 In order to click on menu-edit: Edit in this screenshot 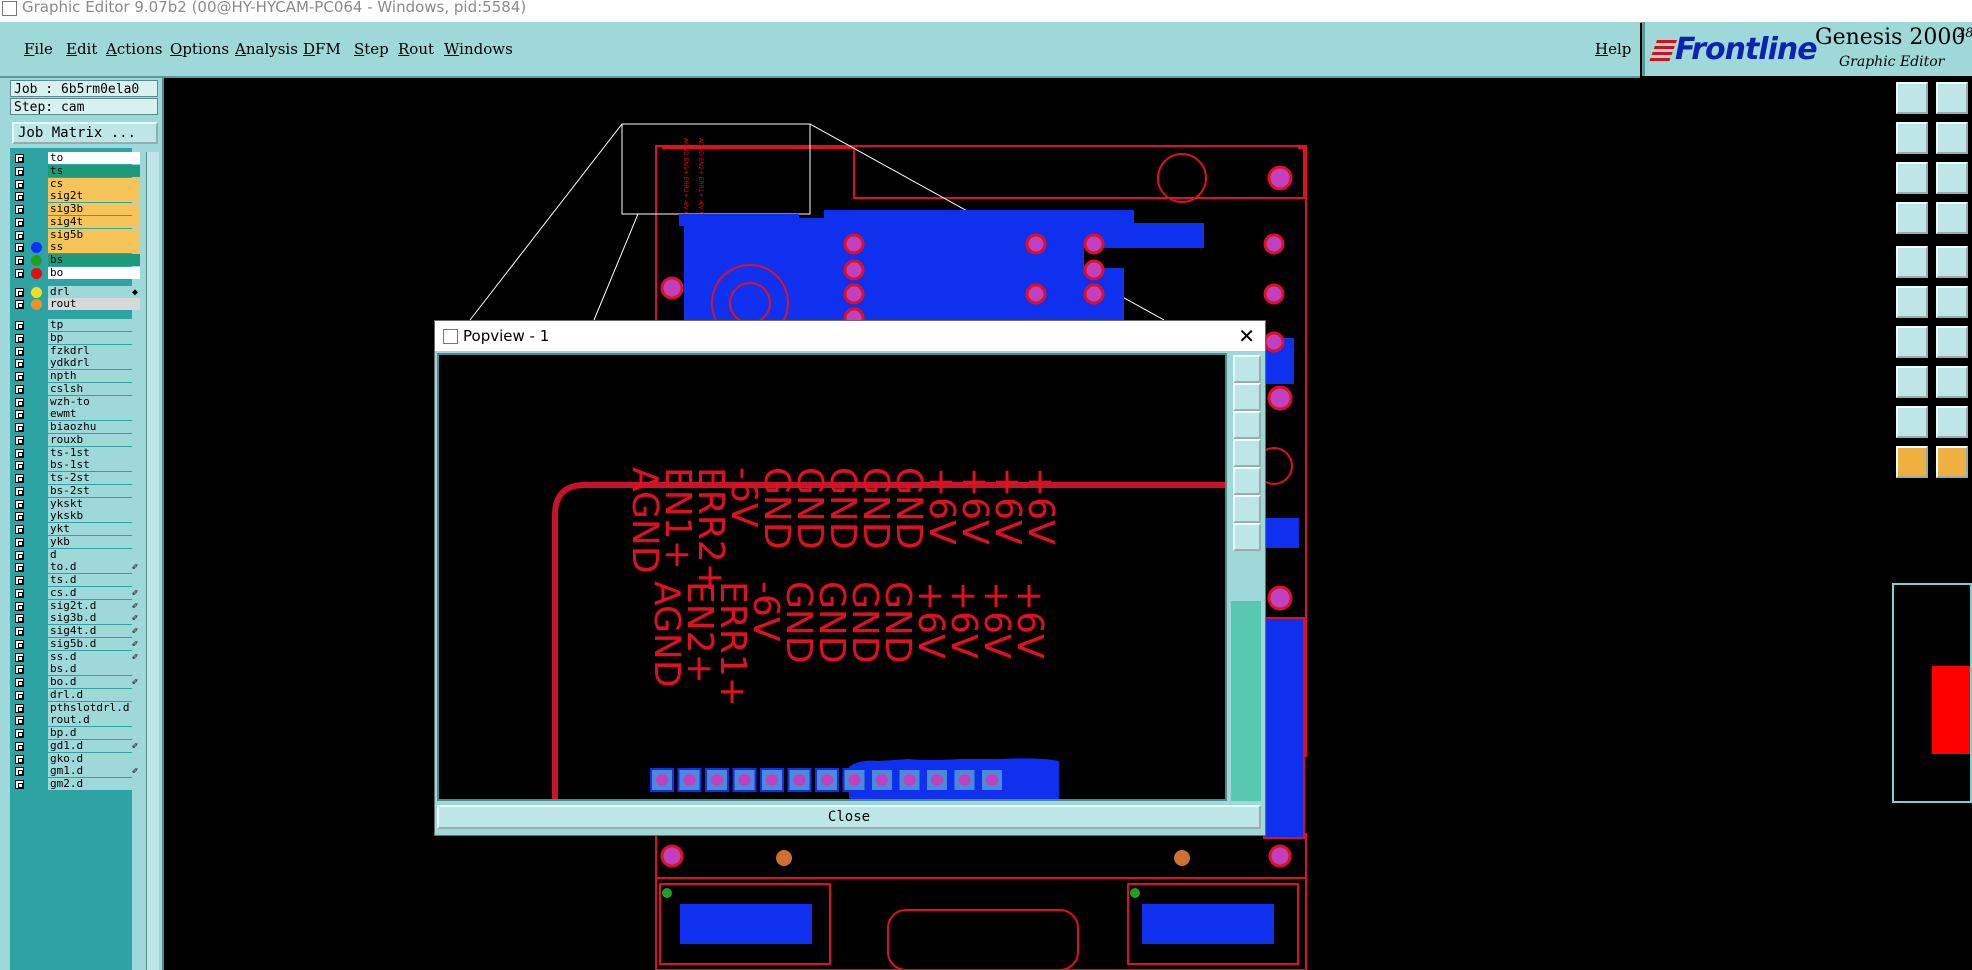, I will do `click(81, 49)`.